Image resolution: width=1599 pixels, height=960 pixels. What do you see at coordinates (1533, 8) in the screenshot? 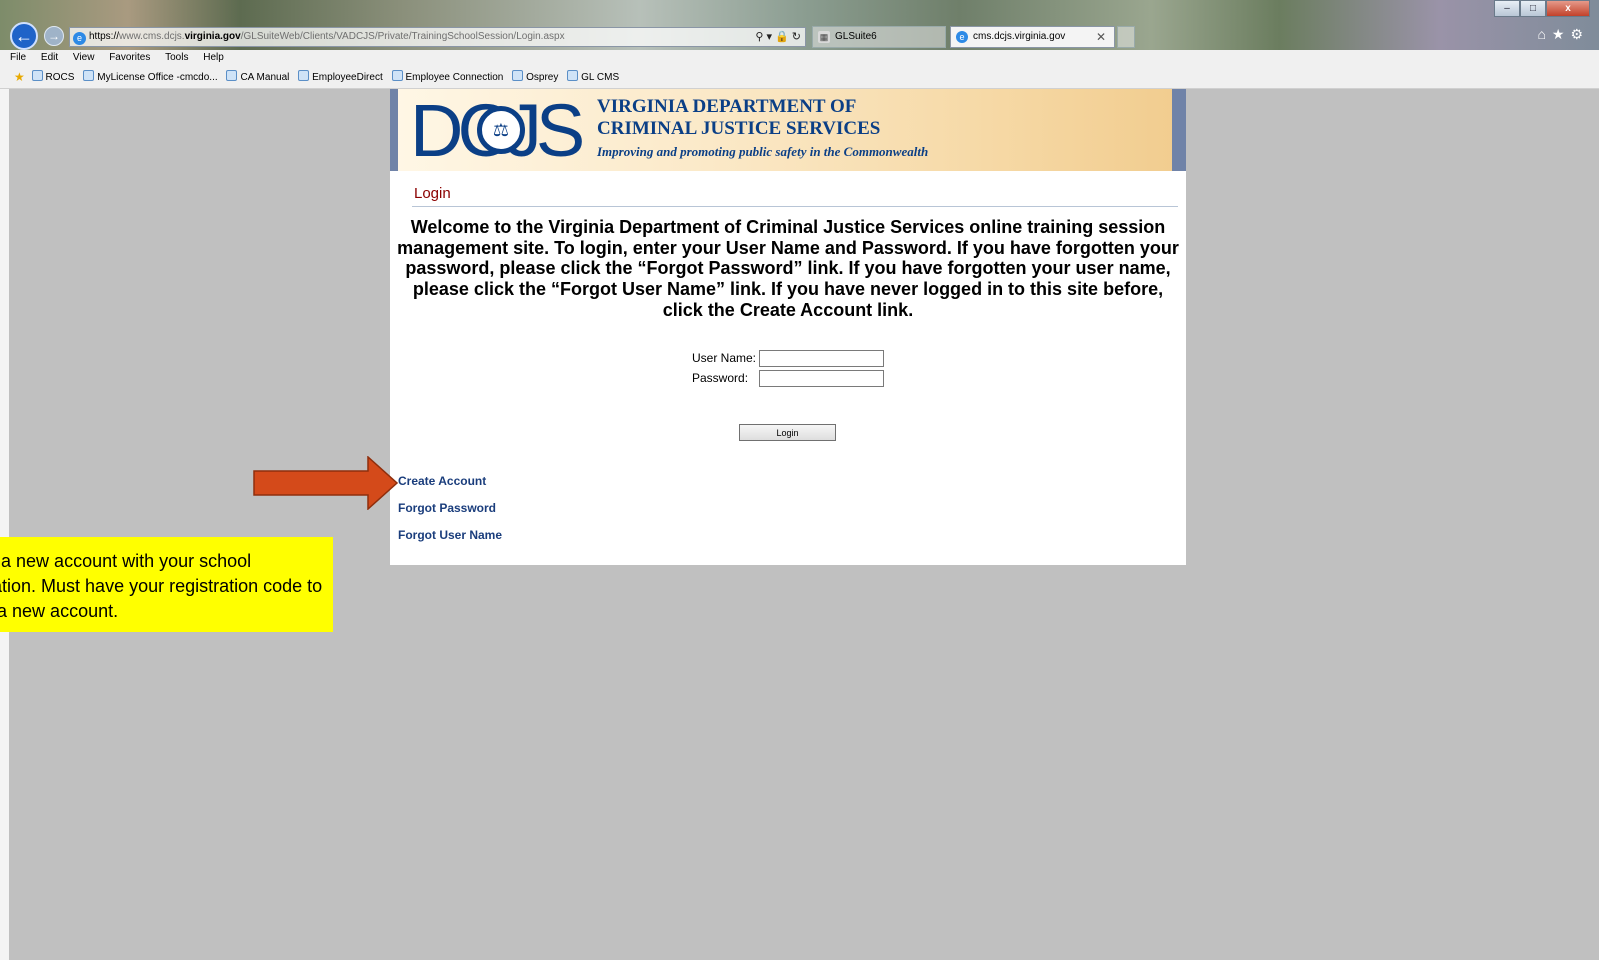
I see `maximize-button: □` at bounding box center [1533, 8].